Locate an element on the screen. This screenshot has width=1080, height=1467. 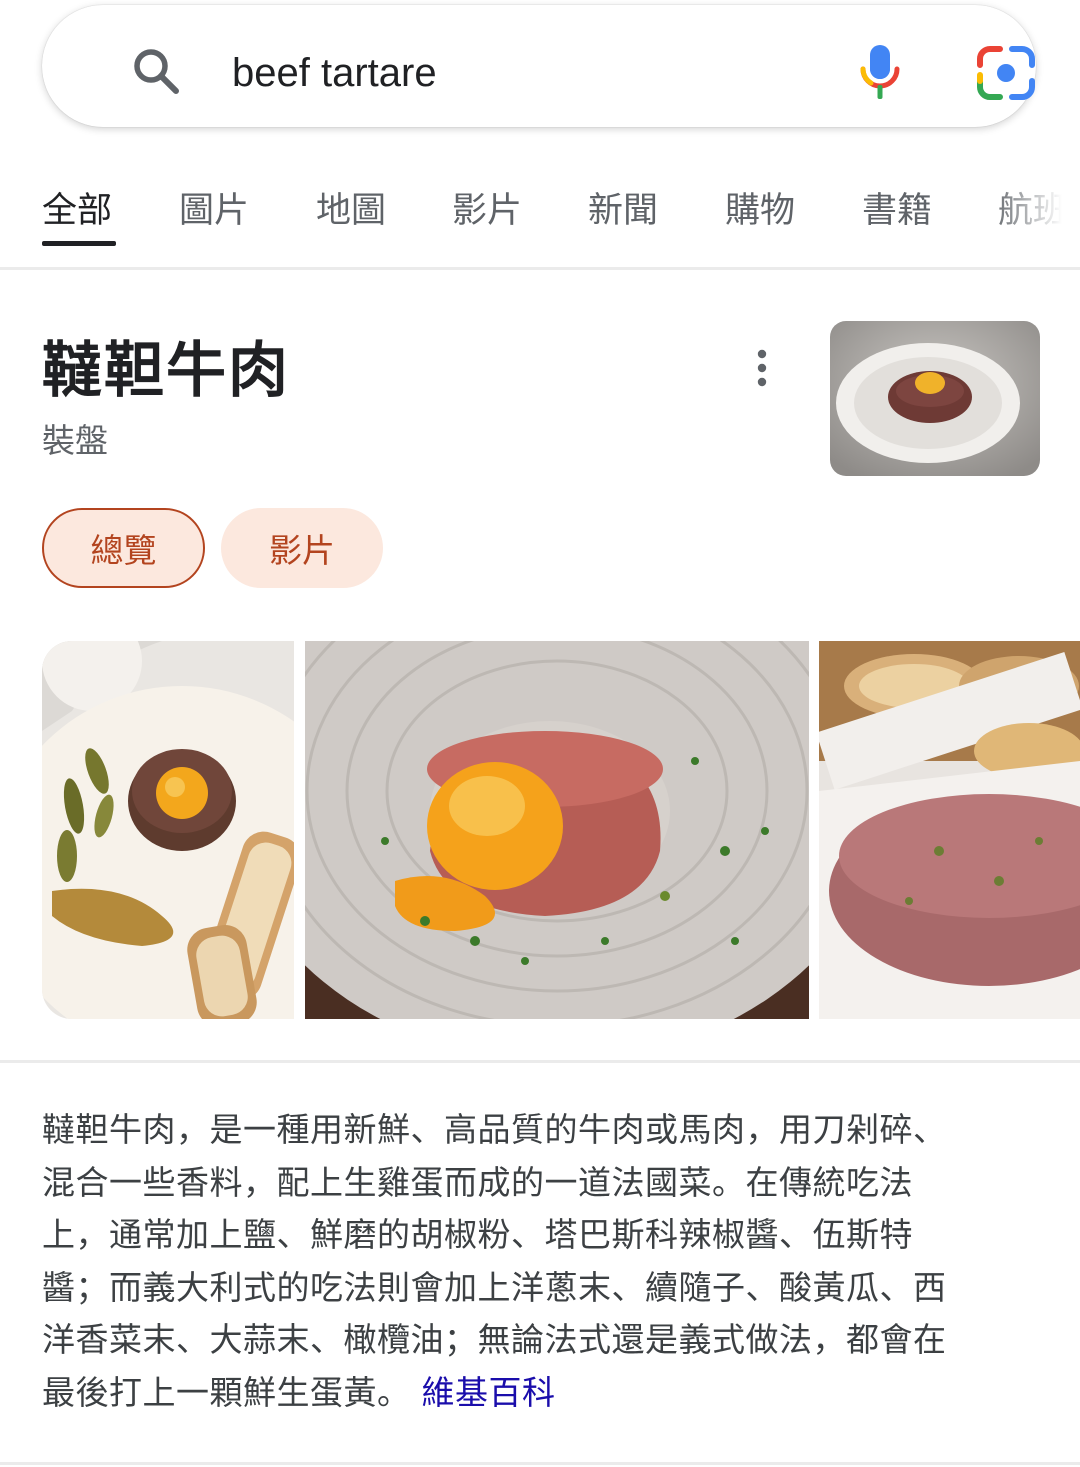
tab-all: 全部 is located at coordinates (77, 207).